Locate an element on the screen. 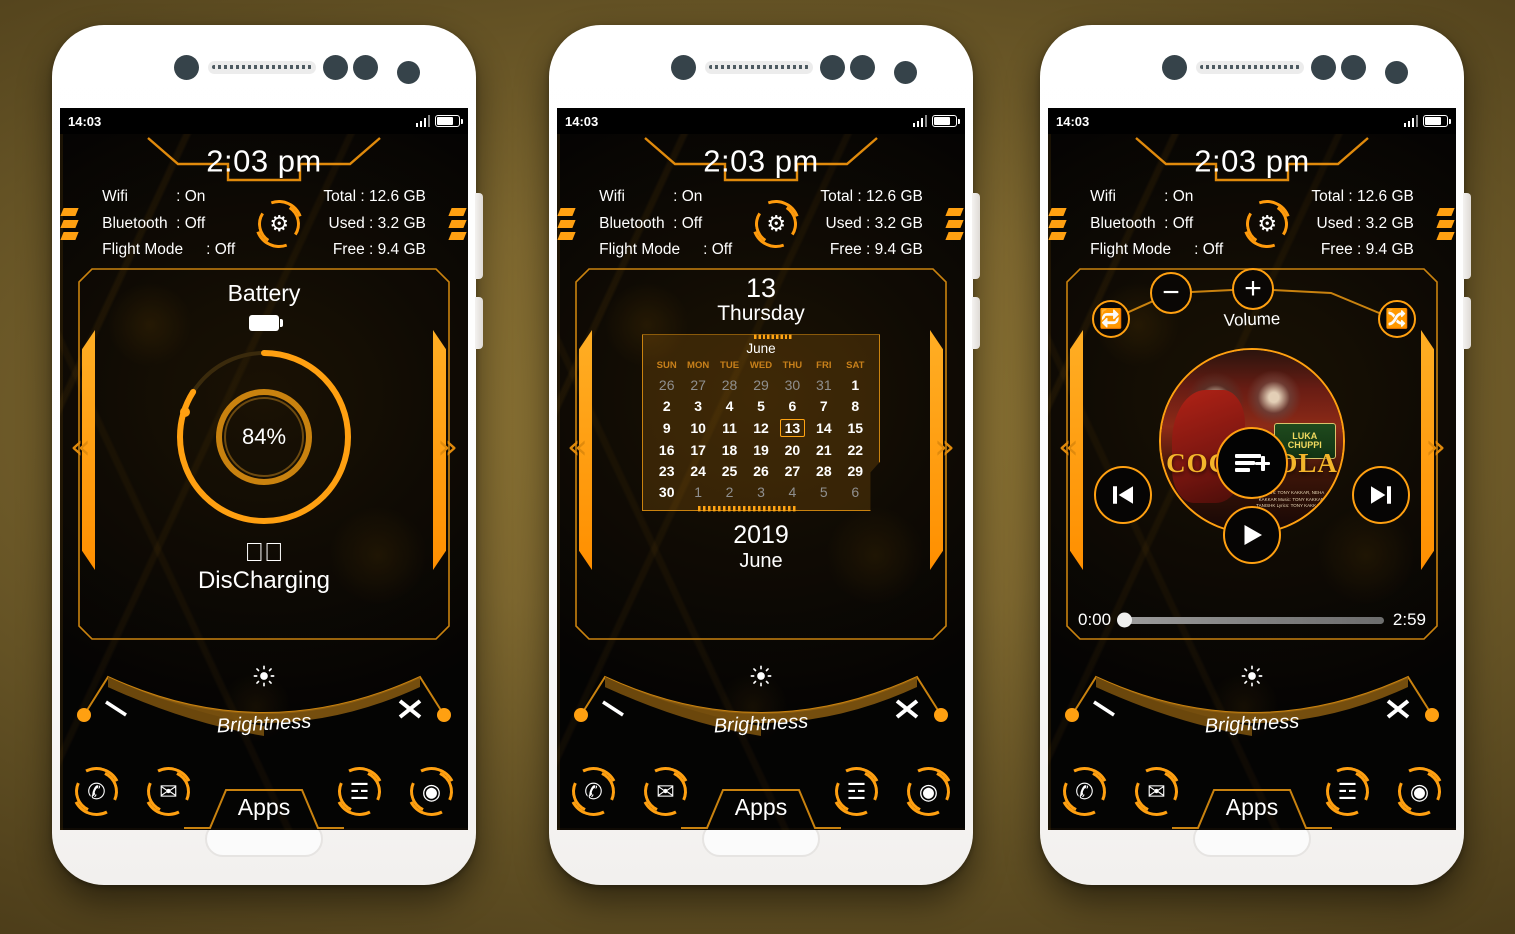 The width and height of the screenshot is (1515, 934). repeat-button: 🔁 is located at coordinates (1111, 319).